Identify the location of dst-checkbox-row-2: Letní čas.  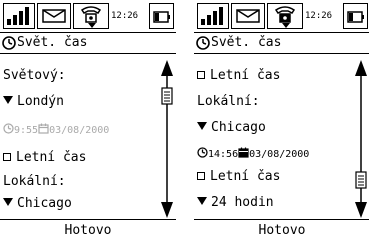
(238, 176).